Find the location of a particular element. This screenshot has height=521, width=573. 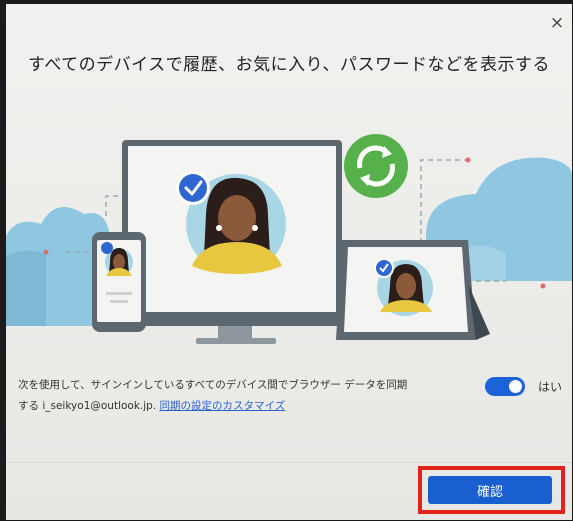

footer-divider is located at coordinates (289, 462).